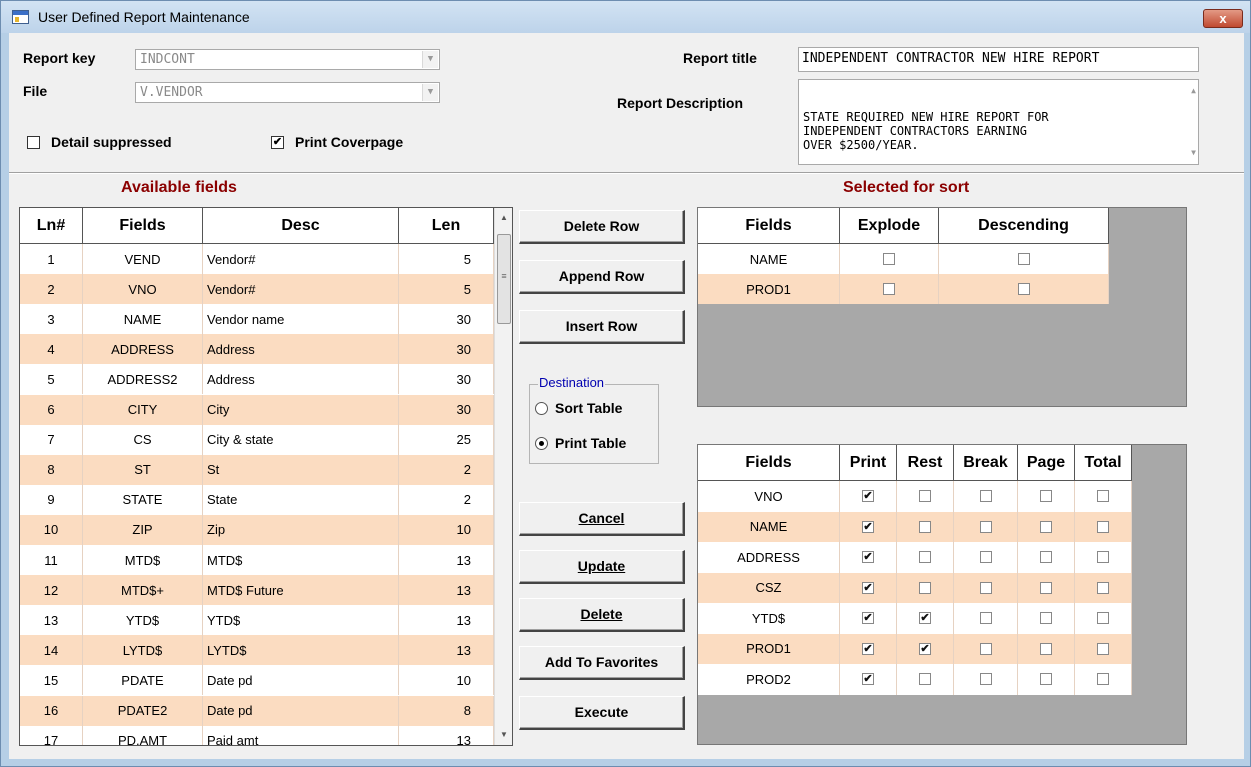 The width and height of the screenshot is (1251, 767). Describe the element at coordinates (541, 408) in the screenshot. I see `sort-table-radio` at that location.